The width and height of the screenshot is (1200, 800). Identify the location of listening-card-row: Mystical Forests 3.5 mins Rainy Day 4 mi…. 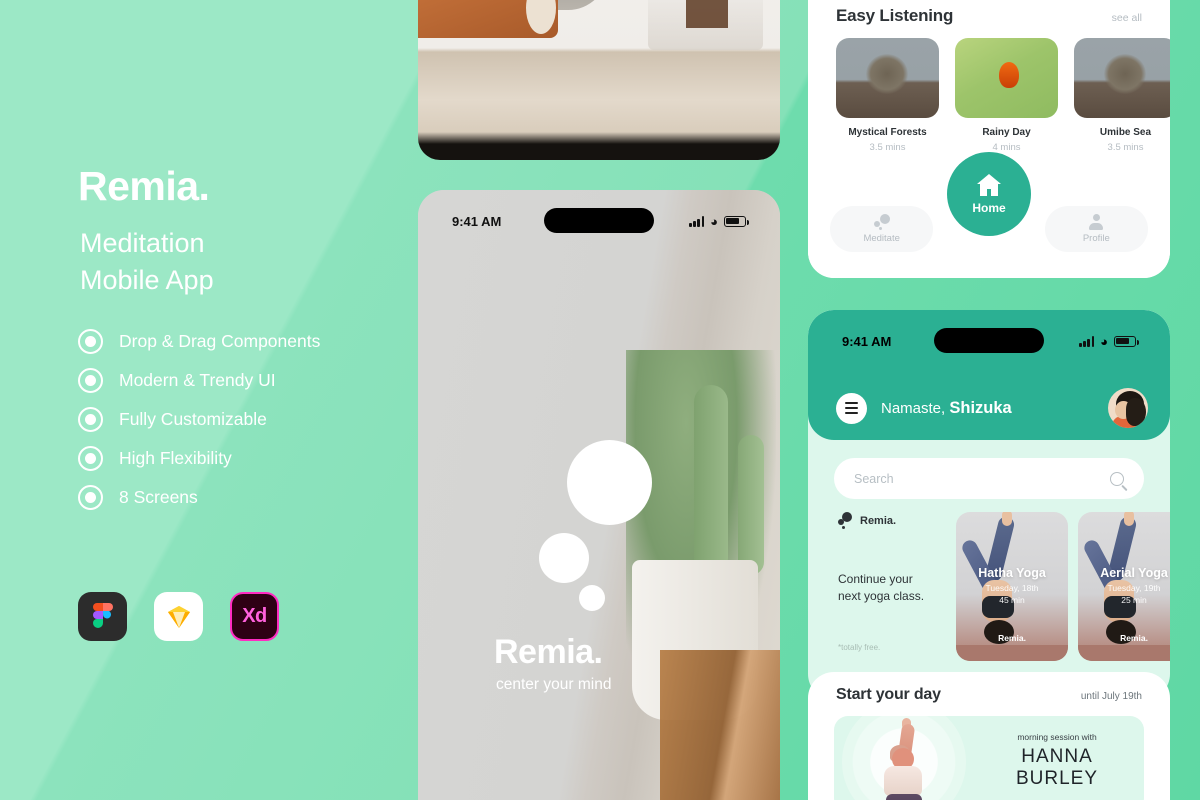
(989, 89).